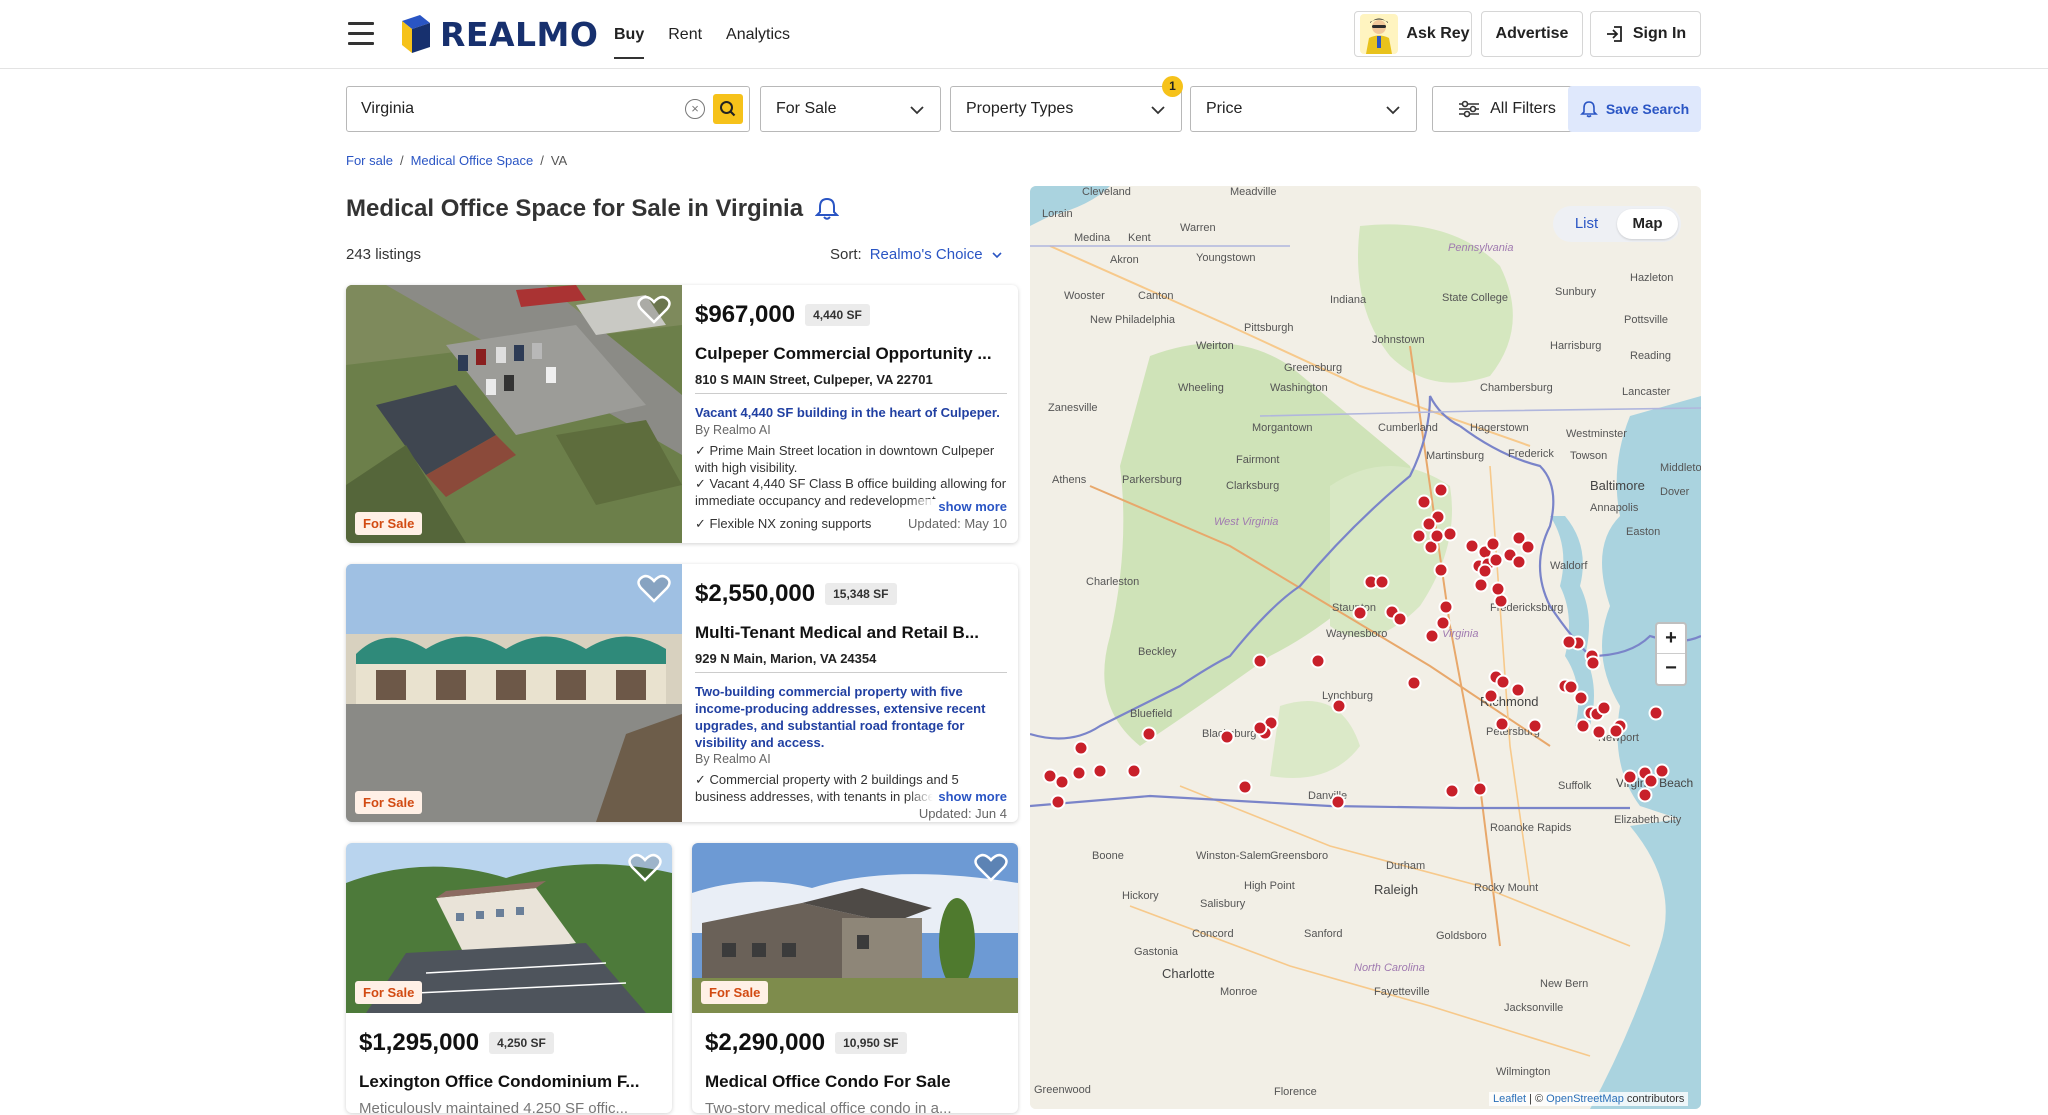 This screenshot has height=1115, width=2048. I want to click on advertise-button: Advertise, so click(1532, 34).